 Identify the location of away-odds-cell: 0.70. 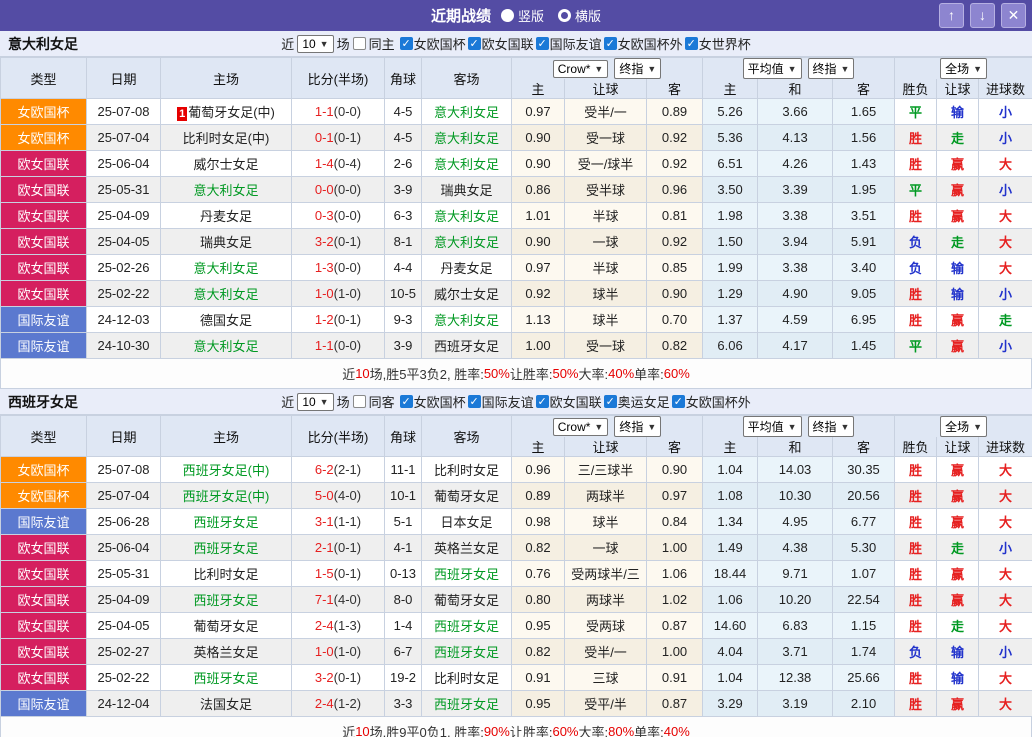
(674, 319).